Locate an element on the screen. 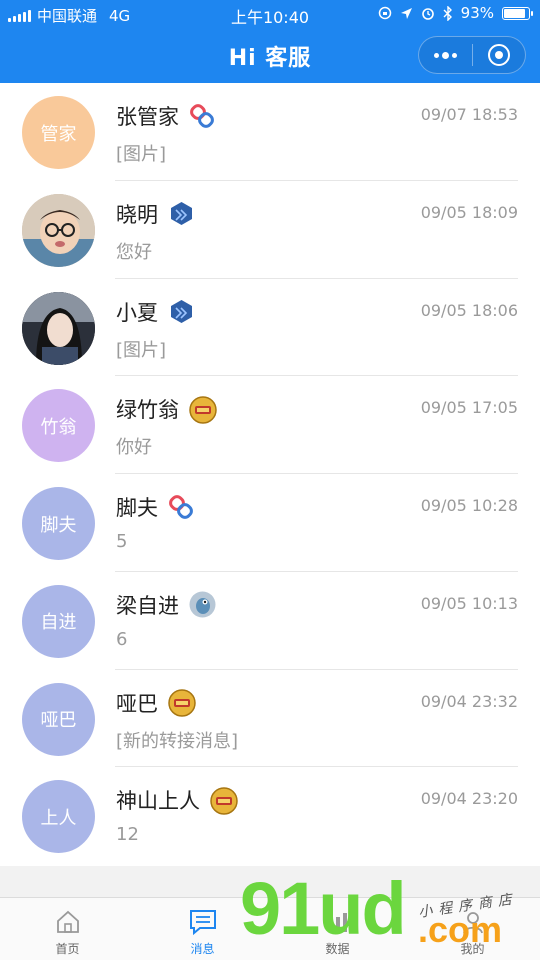 Image resolution: width=540 pixels, height=960 pixels. avatar: 上人 is located at coordinates (58, 817).